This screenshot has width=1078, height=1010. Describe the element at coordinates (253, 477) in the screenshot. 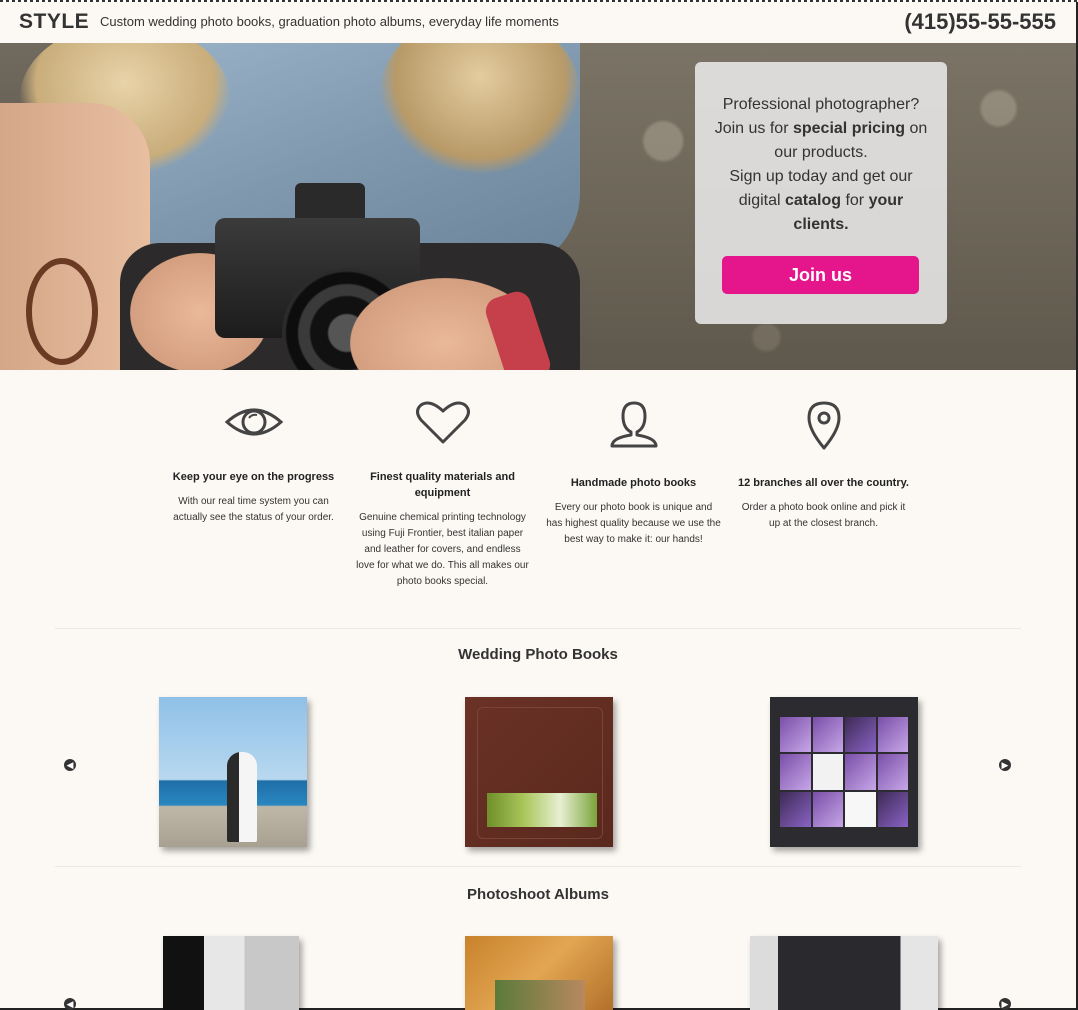

I see `feature-title: Keep your eye on the progress` at that location.